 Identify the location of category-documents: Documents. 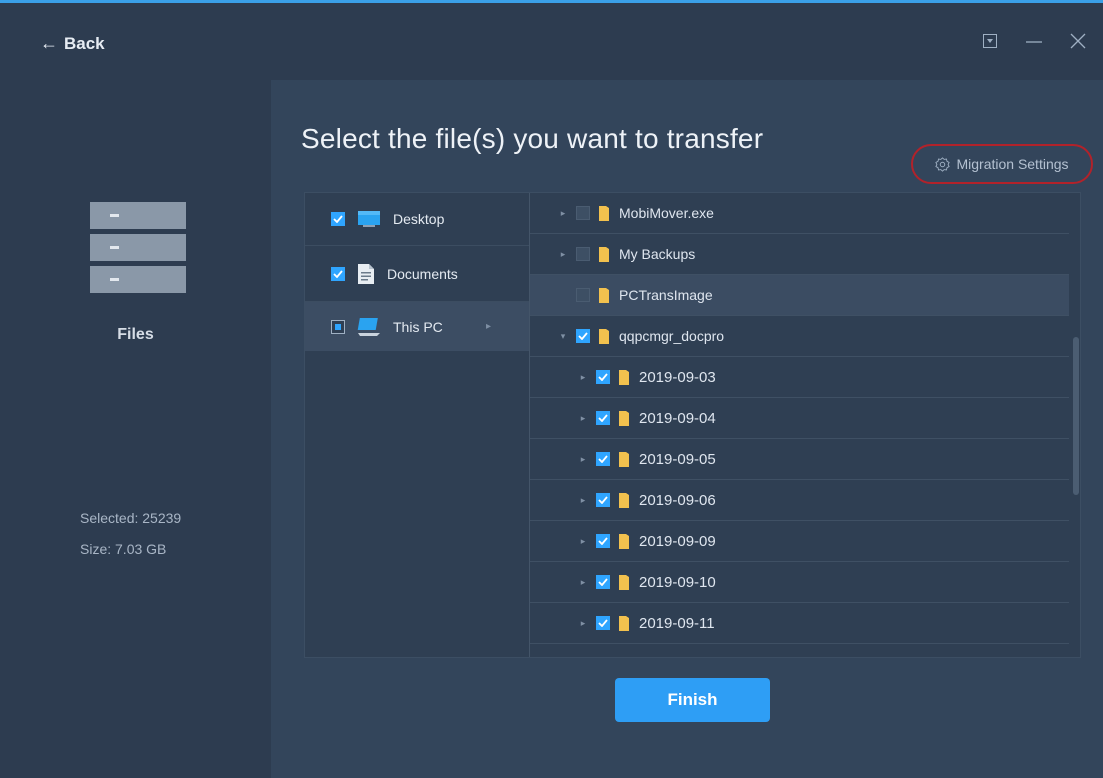
(417, 273).